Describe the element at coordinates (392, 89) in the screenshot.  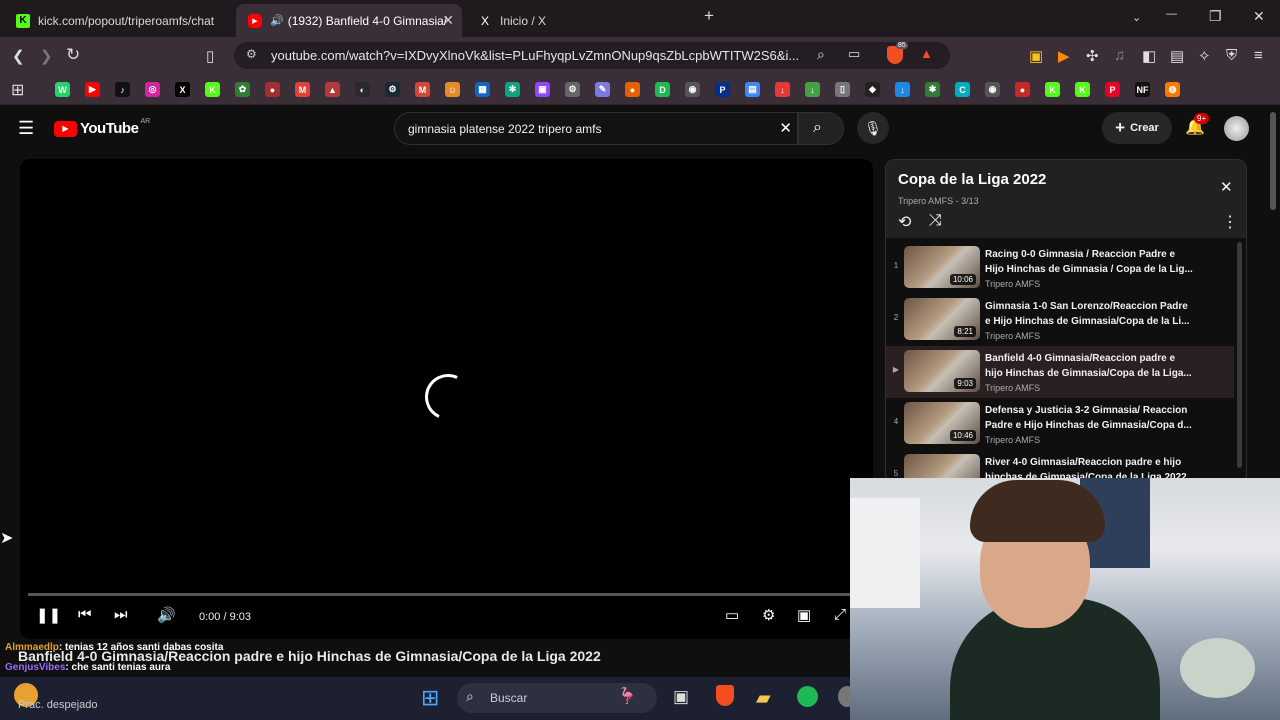
I see `steam-icon: ⚙` at that location.